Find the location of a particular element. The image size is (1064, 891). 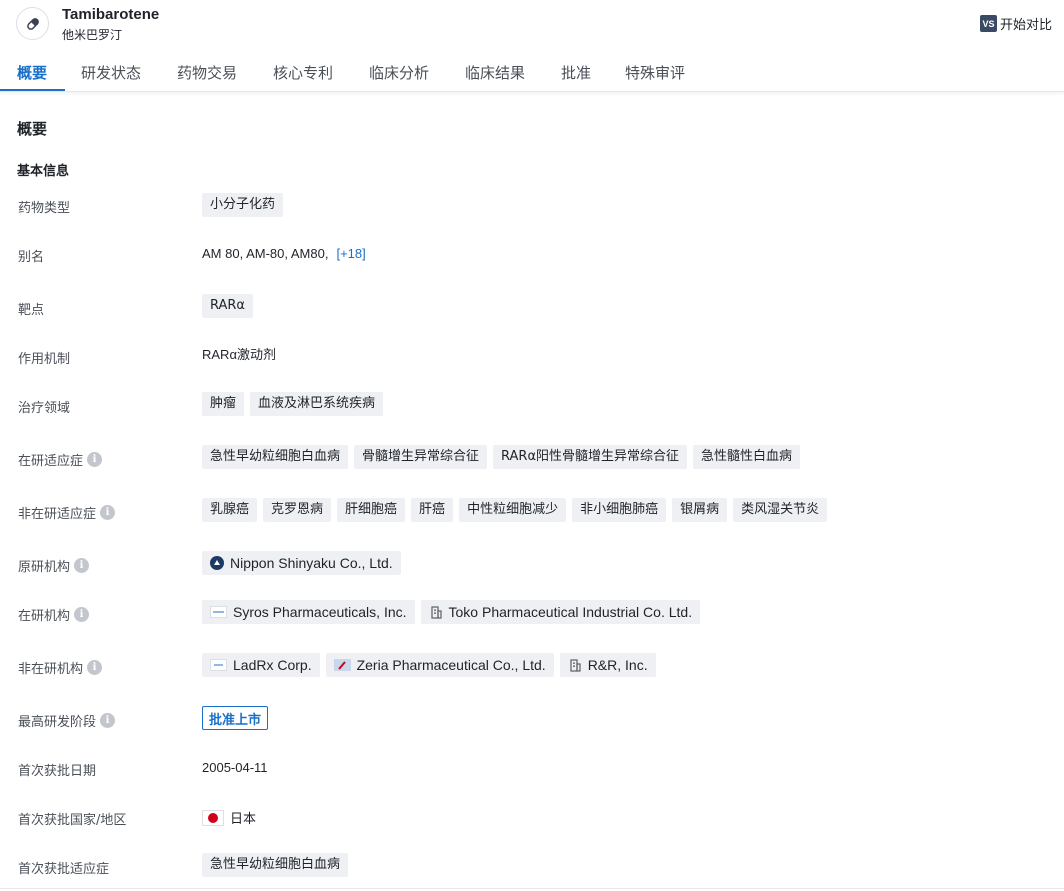

target-tag: RARα is located at coordinates (228, 306).